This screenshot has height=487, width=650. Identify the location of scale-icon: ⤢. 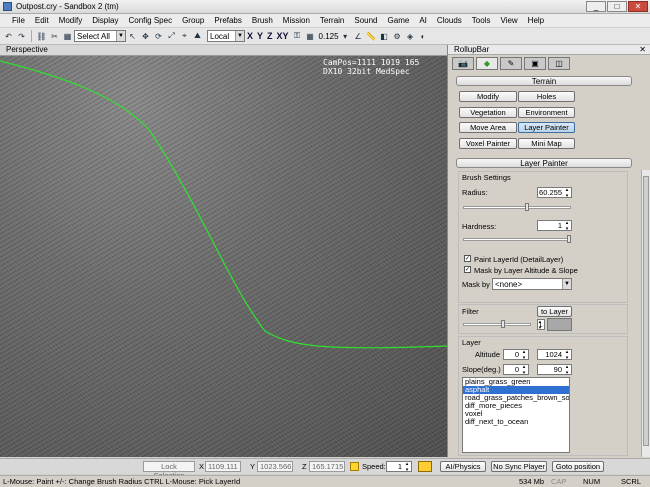
(171, 36).